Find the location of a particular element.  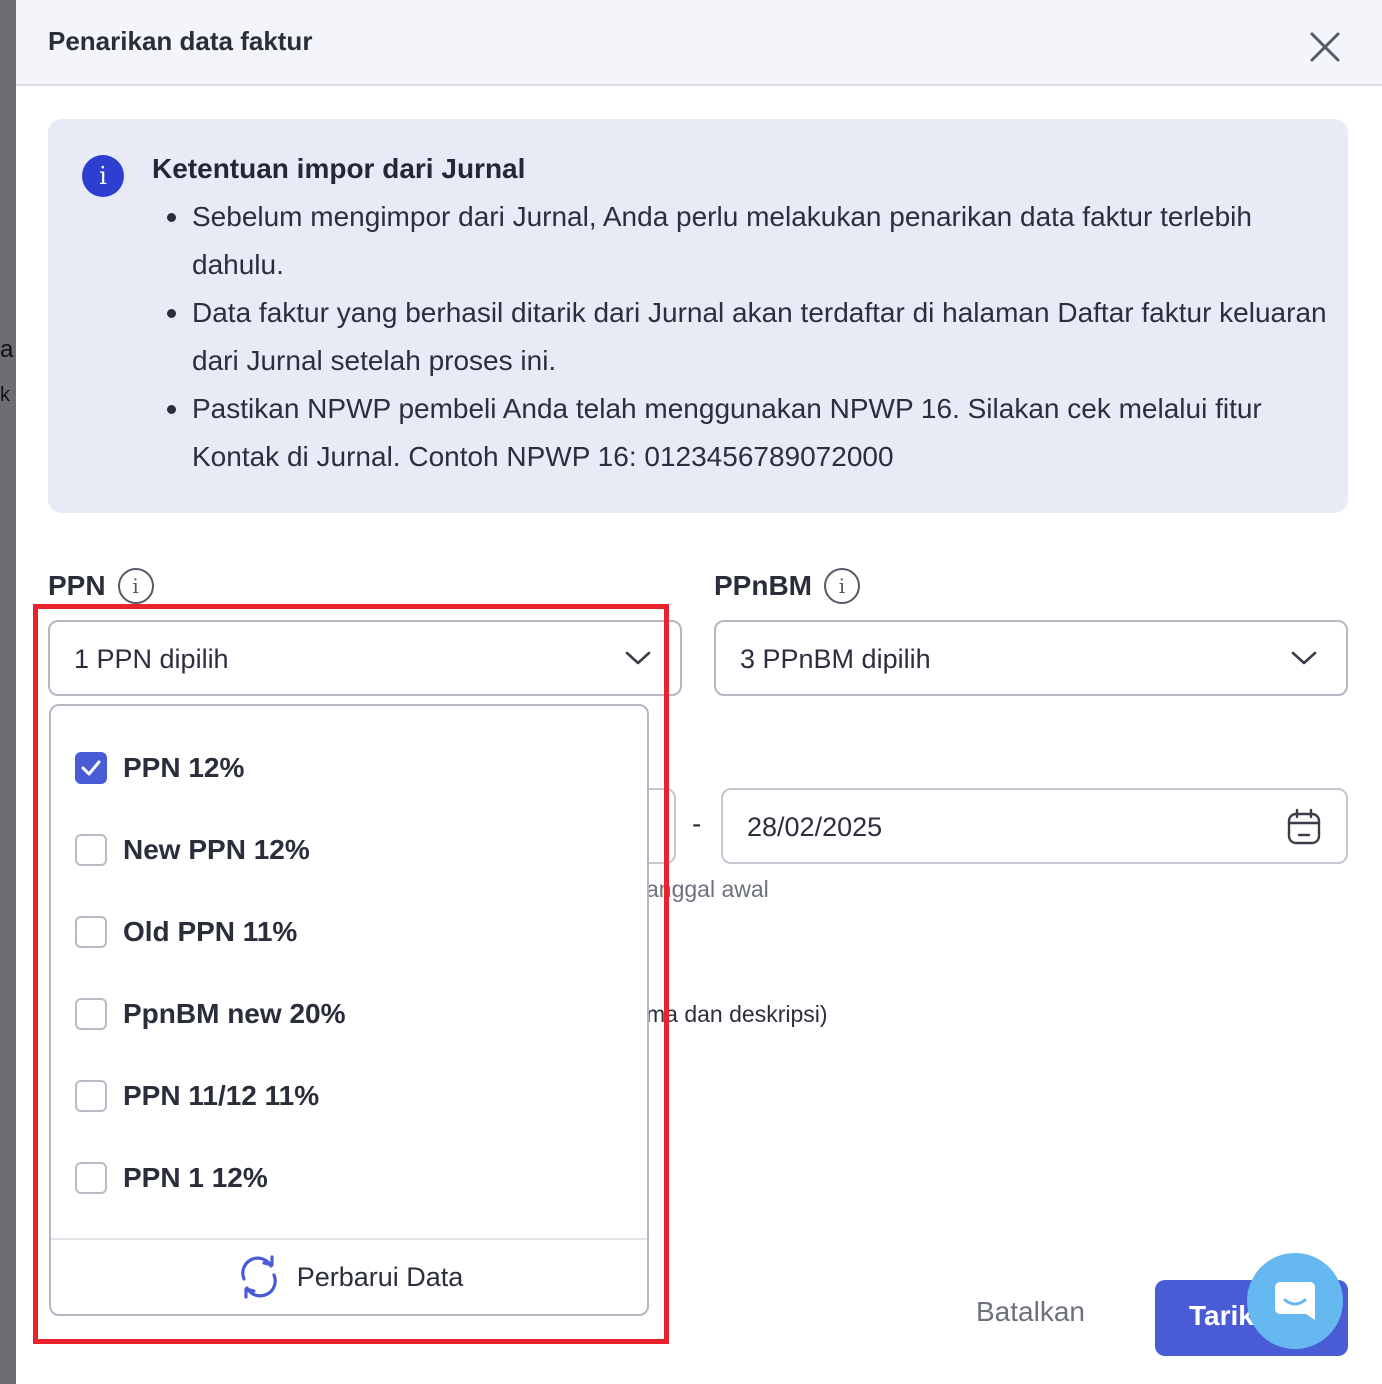

chat-icon is located at coordinates (1295, 1301).